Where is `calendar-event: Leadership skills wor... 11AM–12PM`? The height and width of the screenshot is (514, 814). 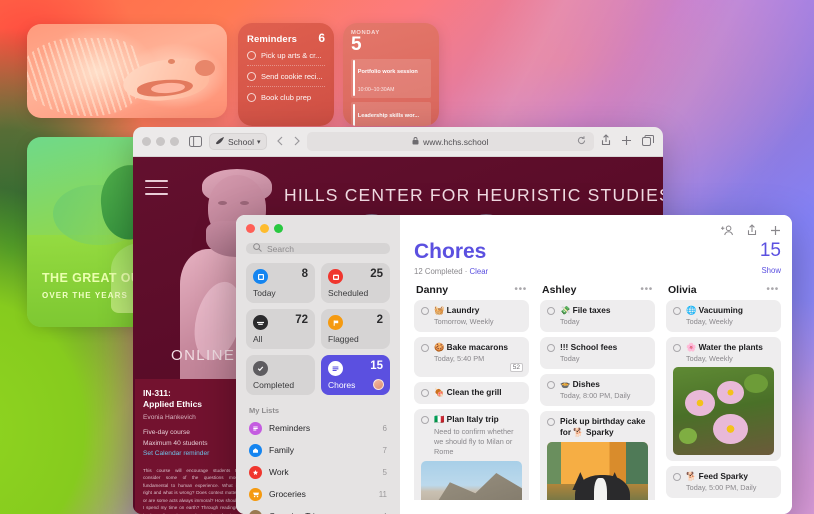 calendar-event: Leadership skills wor... 11AM–12PM is located at coordinates (391, 114).